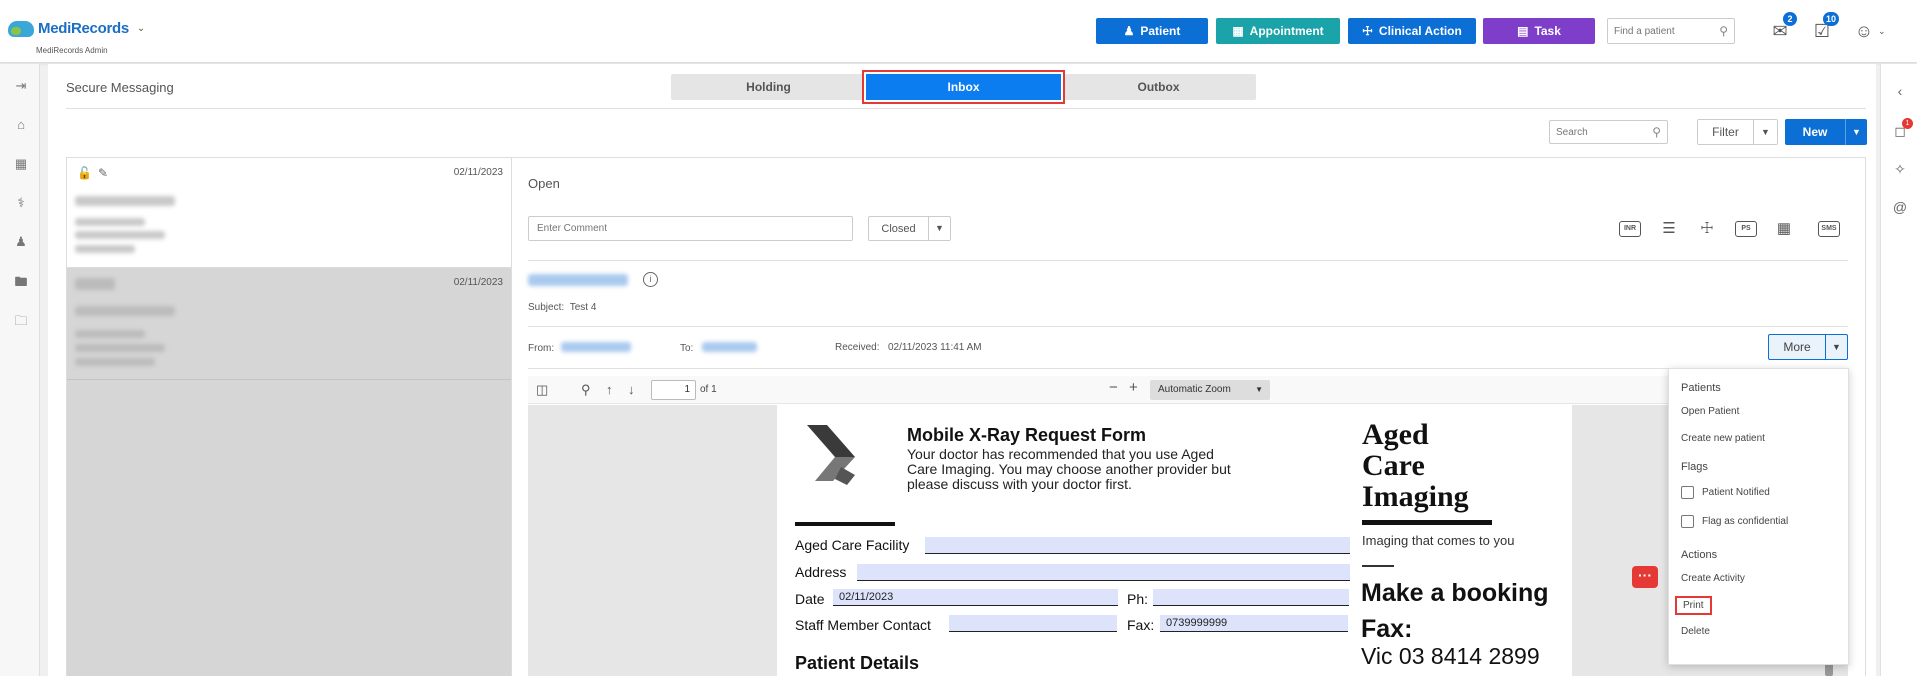 The image size is (1917, 676). What do you see at coordinates (84, 173) in the screenshot?
I see `unlock-icon: 🔓` at bounding box center [84, 173].